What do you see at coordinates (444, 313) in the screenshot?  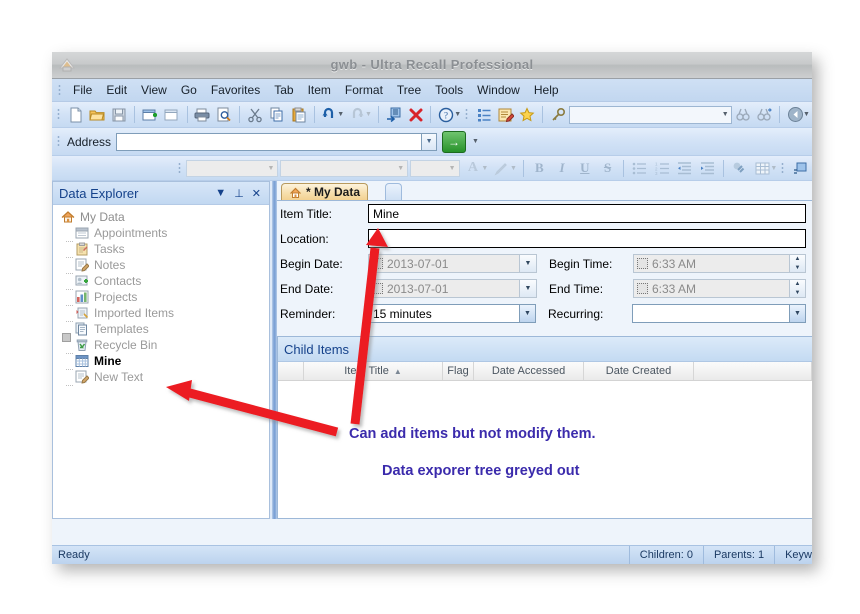 I see `reminder-combo: 15 minutes` at bounding box center [444, 313].